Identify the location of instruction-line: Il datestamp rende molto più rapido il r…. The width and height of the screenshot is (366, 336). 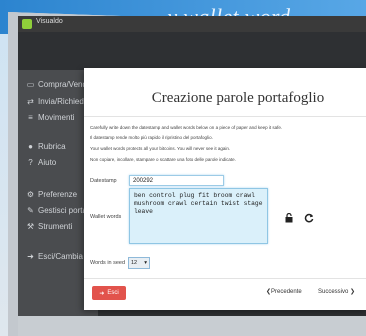
(151, 137).